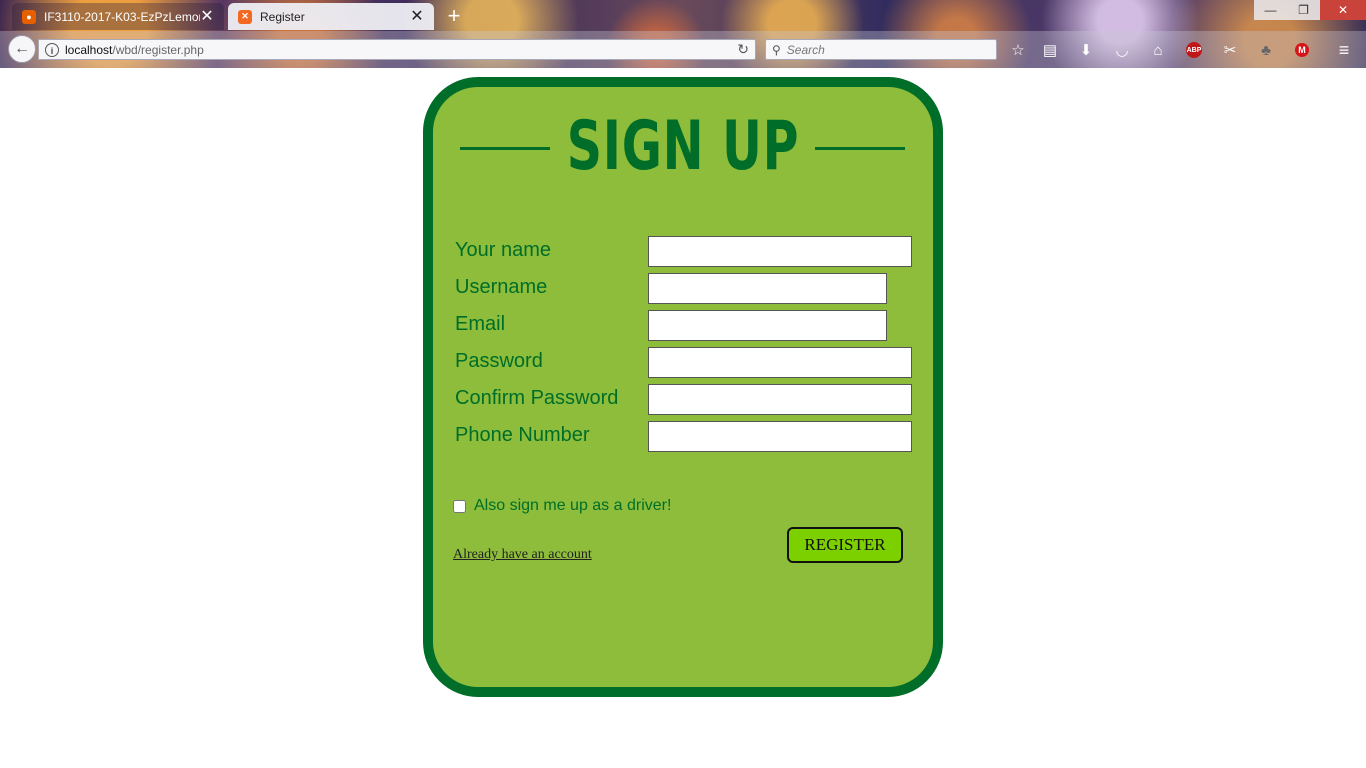 The height and width of the screenshot is (768, 1366). I want to click on reload-icon: ↻, so click(743, 49).